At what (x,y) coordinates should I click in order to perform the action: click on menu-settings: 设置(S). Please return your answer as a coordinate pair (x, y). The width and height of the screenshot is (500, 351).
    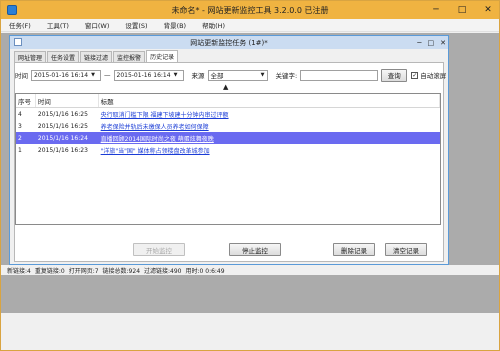
    Looking at the image, I should click on (136, 25).